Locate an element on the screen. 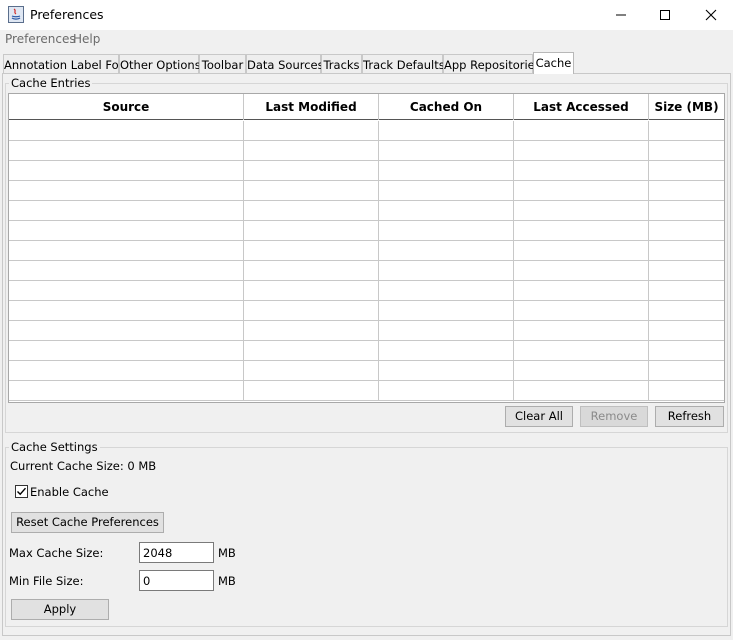  tab-cache: Cache is located at coordinates (553, 63).